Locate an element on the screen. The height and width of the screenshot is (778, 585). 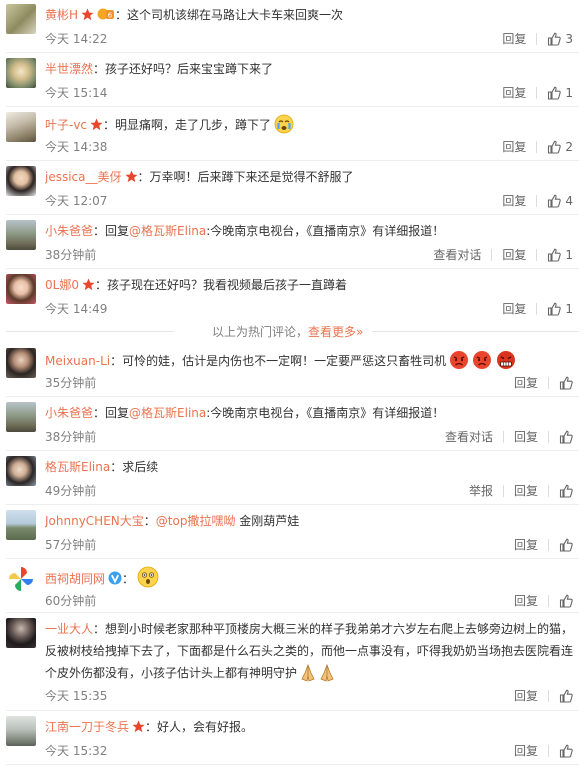
comment-line: JohnnyCHEN大宝：@top撒拉嘿呦 金刚葫芦娃 is located at coordinates (311, 521).